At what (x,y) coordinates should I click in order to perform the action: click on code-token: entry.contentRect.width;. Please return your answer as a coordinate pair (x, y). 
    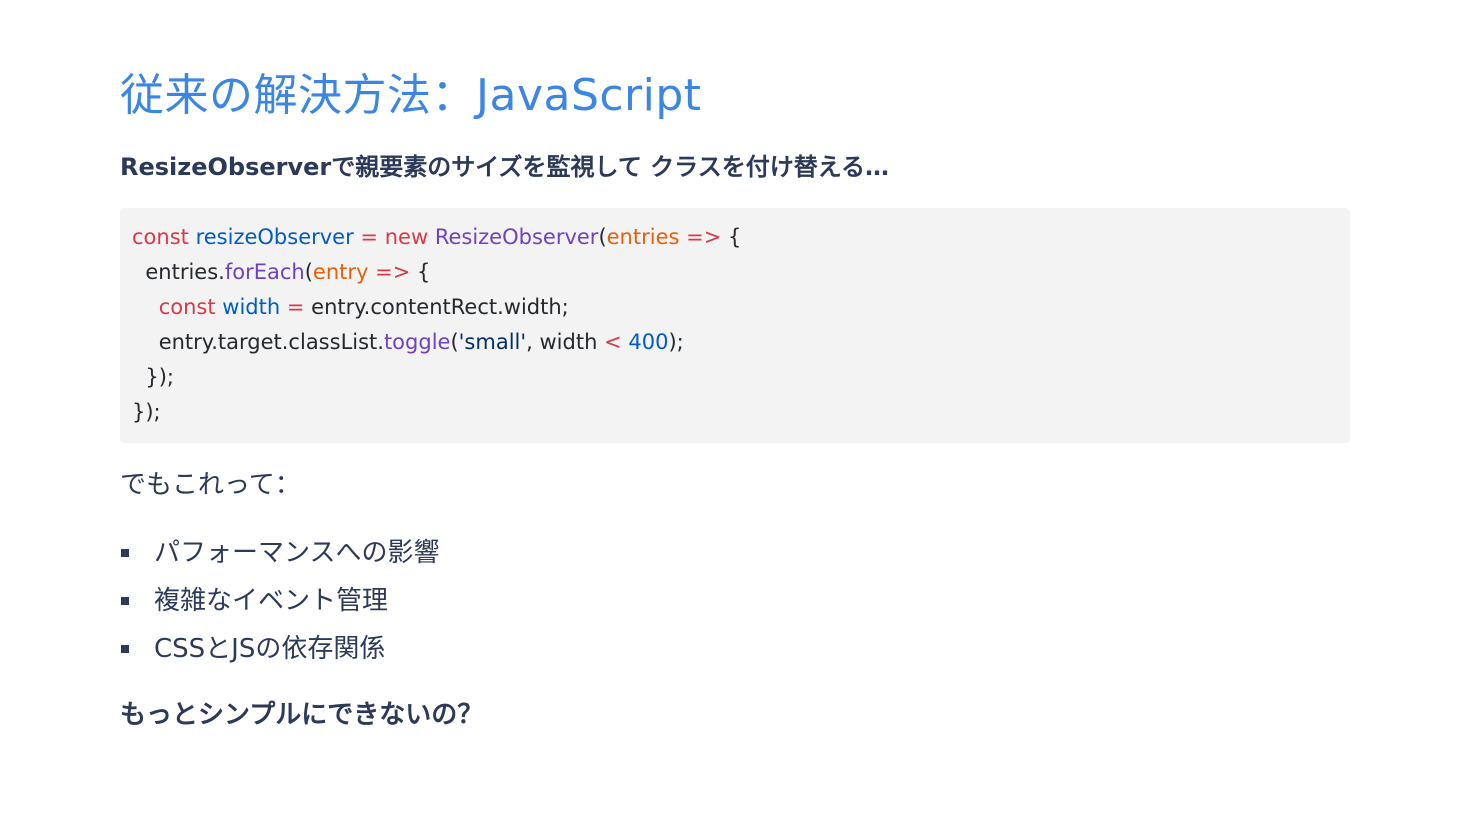
    Looking at the image, I should click on (436, 307).